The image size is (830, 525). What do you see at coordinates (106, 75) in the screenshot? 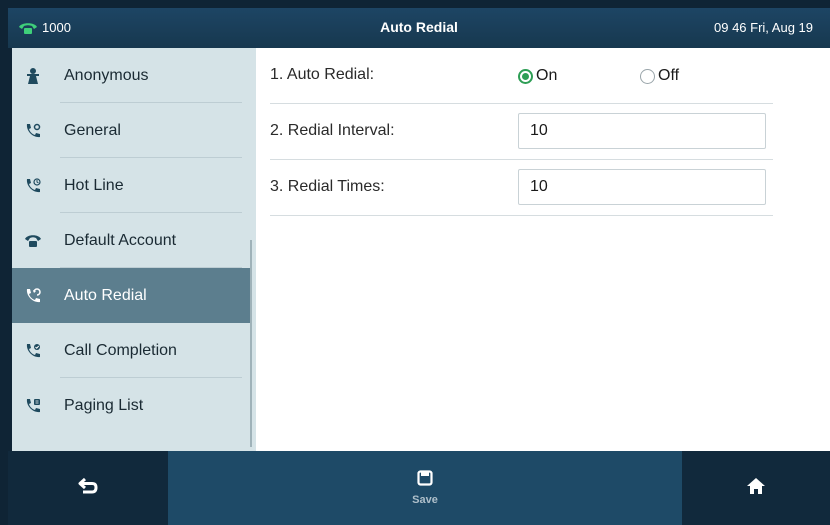
I see `sidebar-item-label: Anonymous` at bounding box center [106, 75].